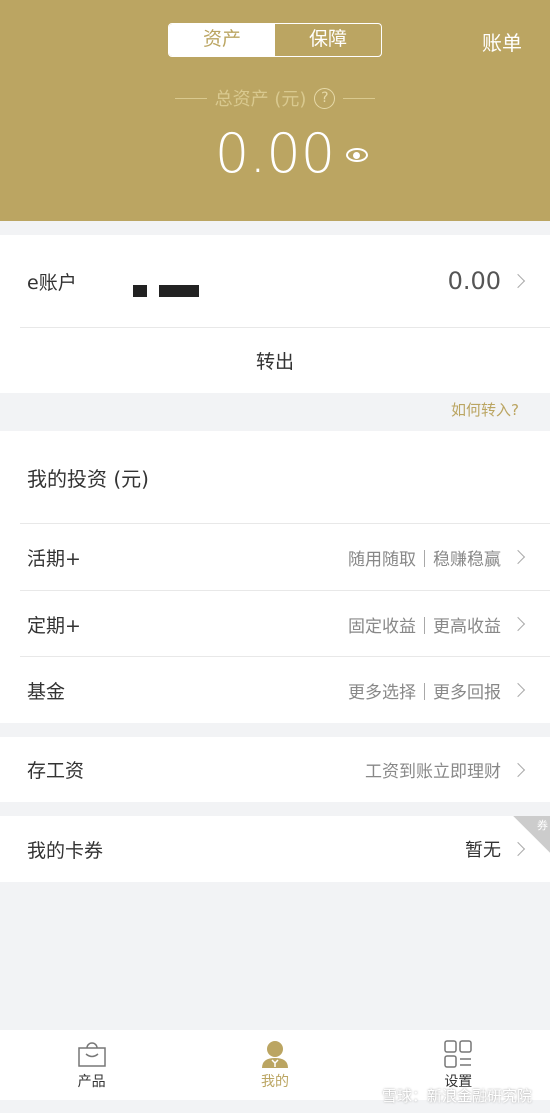 The image size is (550, 1113). I want to click on bag-icon, so click(91, 1054).